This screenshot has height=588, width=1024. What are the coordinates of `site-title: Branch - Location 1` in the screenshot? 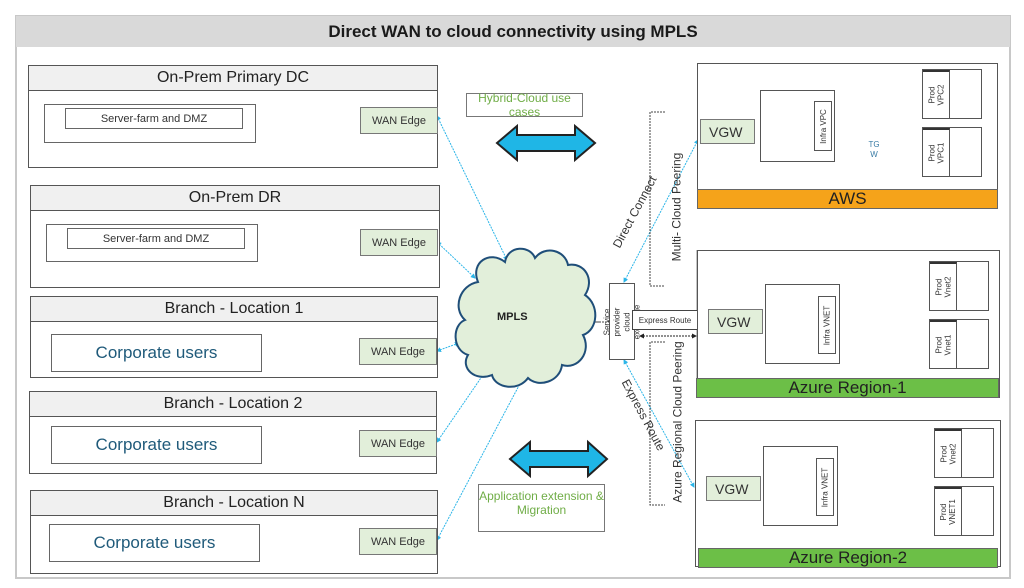 It's located at (234, 309).